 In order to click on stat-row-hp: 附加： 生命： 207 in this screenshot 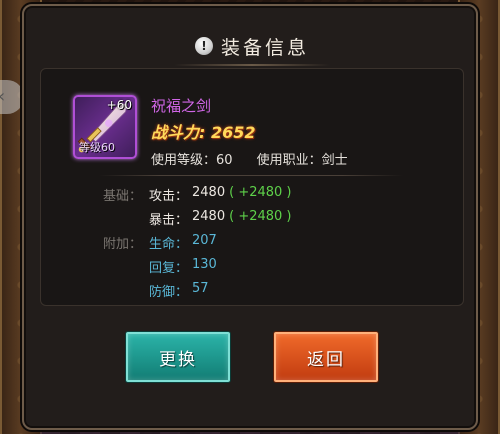, I will do `click(160, 242)`.